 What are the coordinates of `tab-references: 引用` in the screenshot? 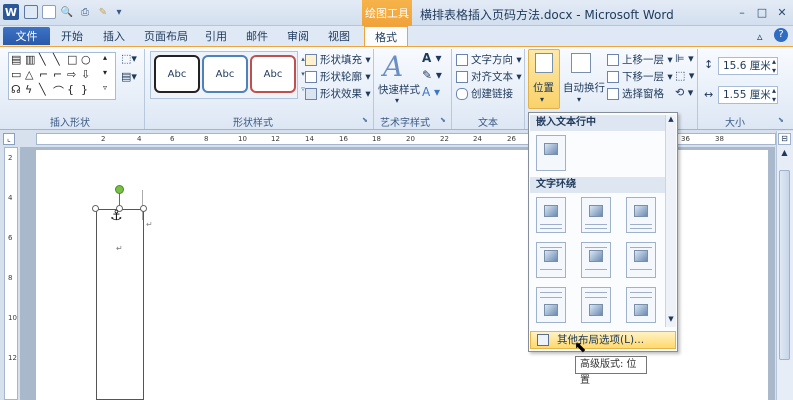 It's located at (216, 36).